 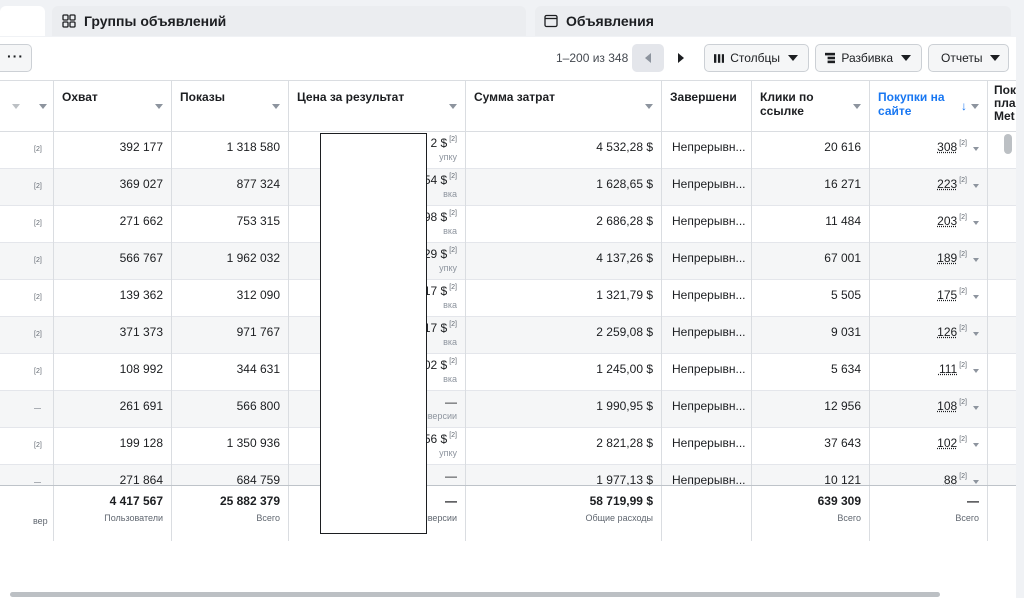 I want to click on cell-link-clicks: 12 956, so click(x=811, y=409).